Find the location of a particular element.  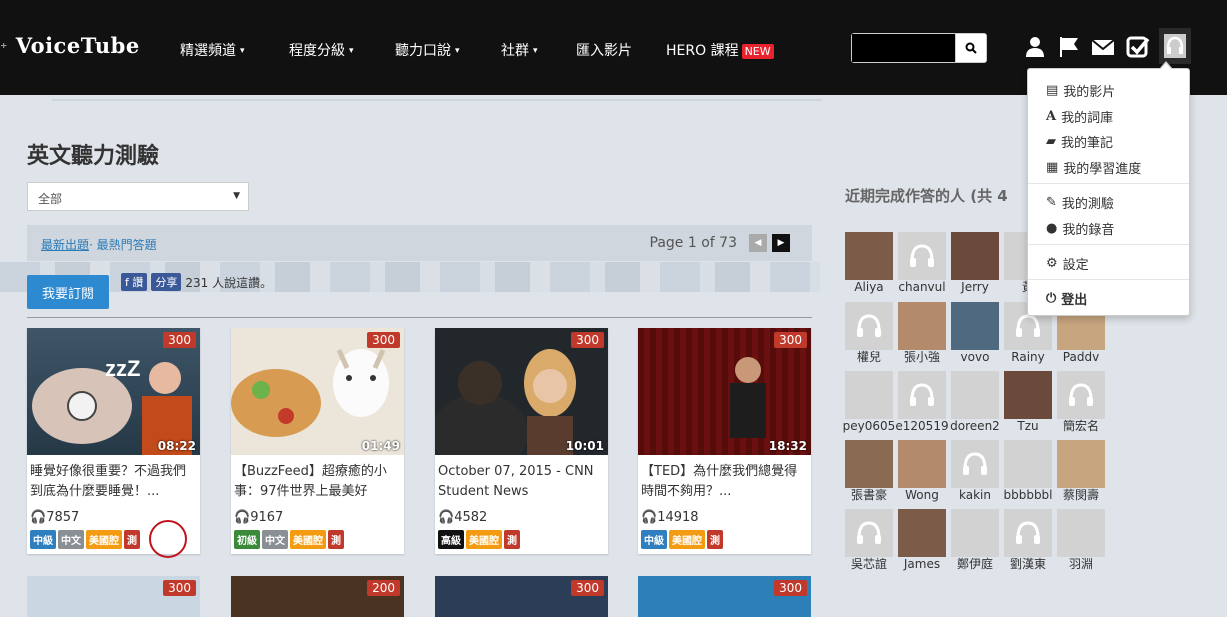

participant: 權兒 is located at coordinates (869, 333).